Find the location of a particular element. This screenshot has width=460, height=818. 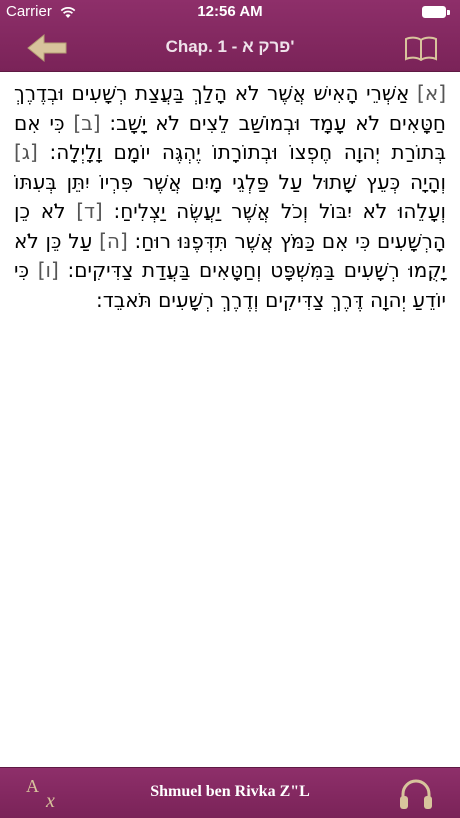

battery-icon is located at coordinates (436, 12).